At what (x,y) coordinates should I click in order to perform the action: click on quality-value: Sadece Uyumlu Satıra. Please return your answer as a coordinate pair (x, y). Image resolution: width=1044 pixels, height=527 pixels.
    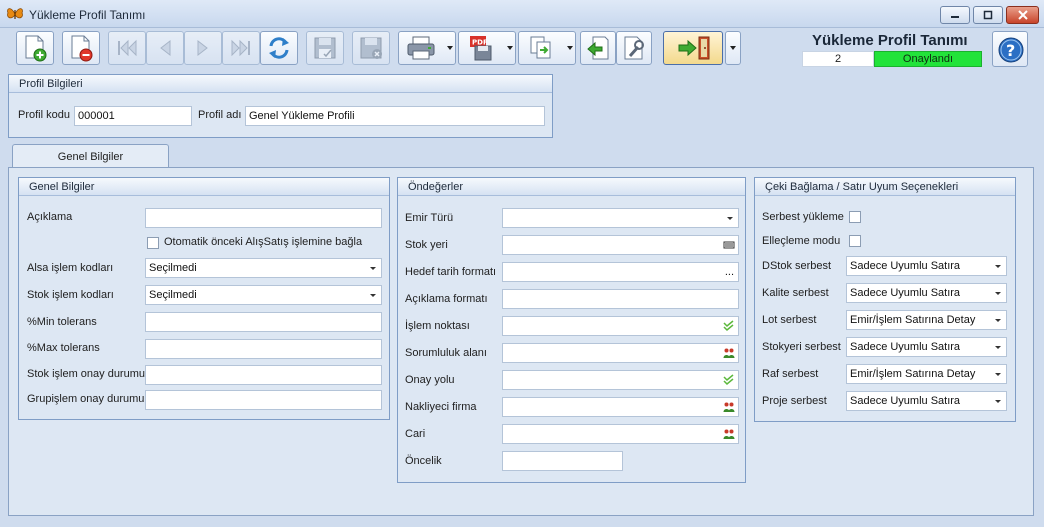
    Looking at the image, I should click on (905, 293).